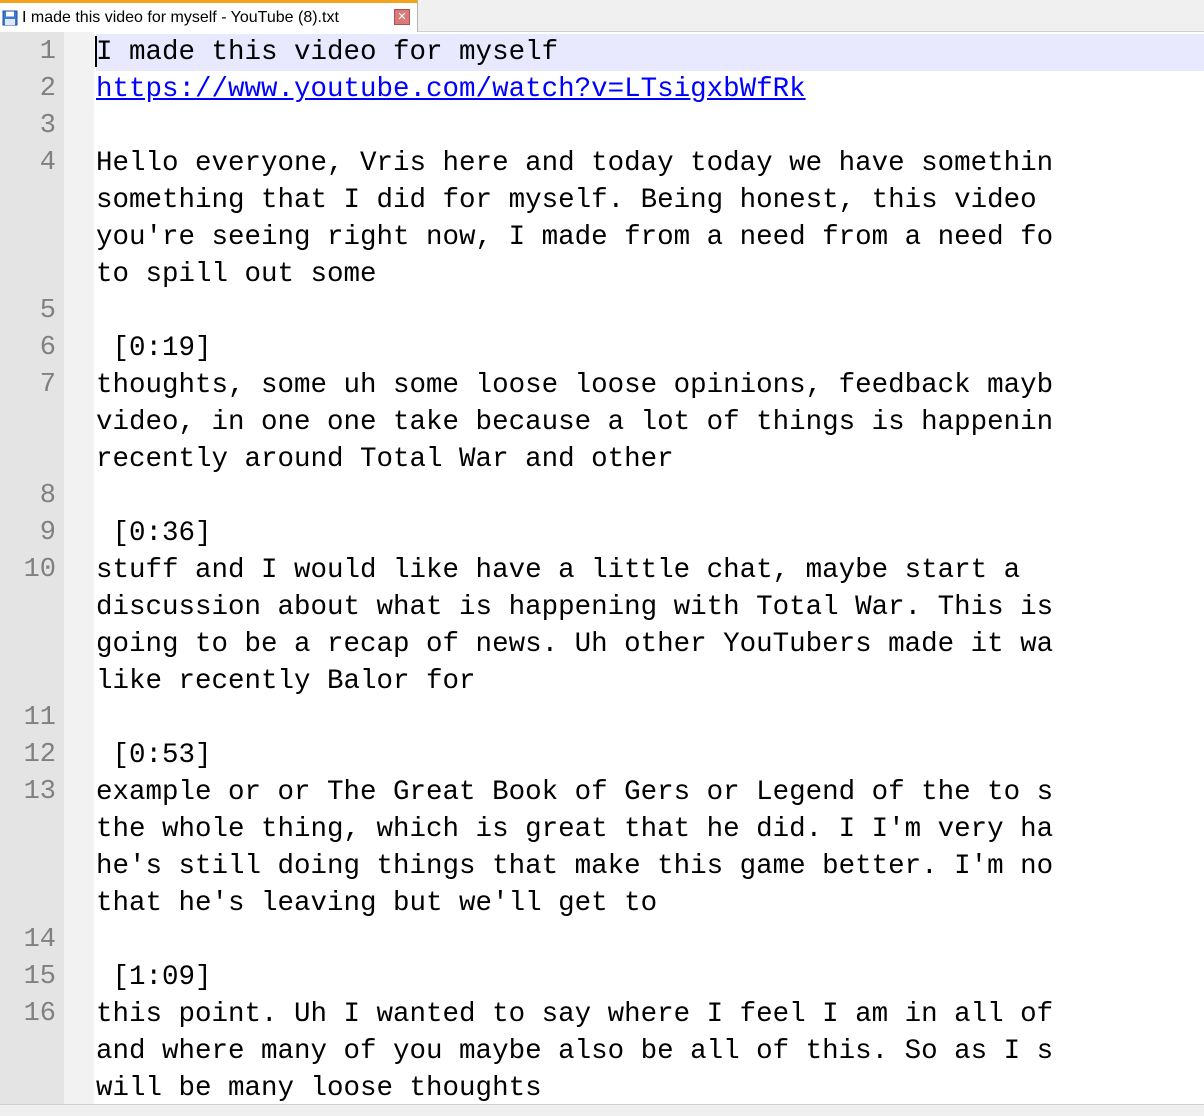 This screenshot has width=1204, height=1116. I want to click on line-text: [1:09], so click(650, 977).